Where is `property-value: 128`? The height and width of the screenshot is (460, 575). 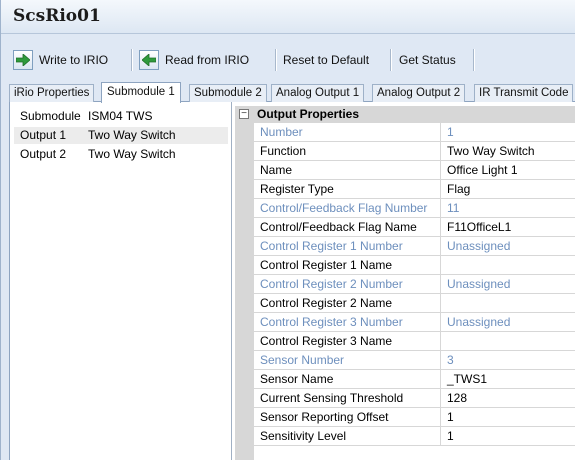
property-value: 128 is located at coordinates (508, 398).